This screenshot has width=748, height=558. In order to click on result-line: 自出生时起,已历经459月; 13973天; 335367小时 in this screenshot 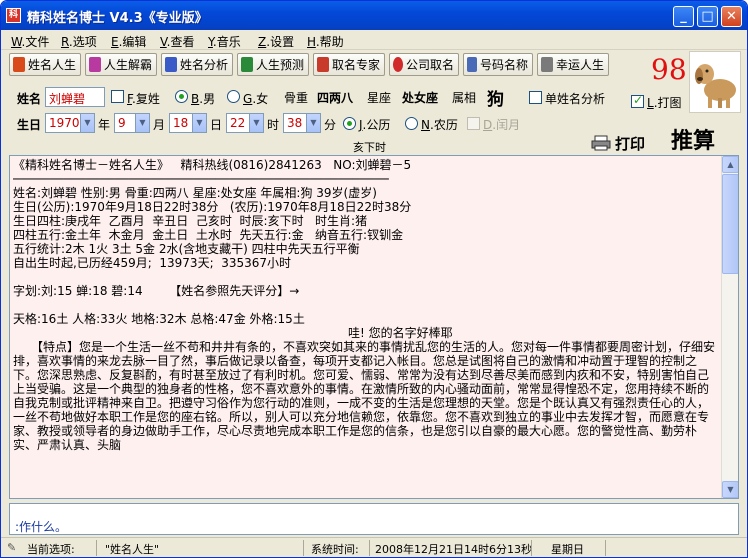, I will do `click(152, 263)`.